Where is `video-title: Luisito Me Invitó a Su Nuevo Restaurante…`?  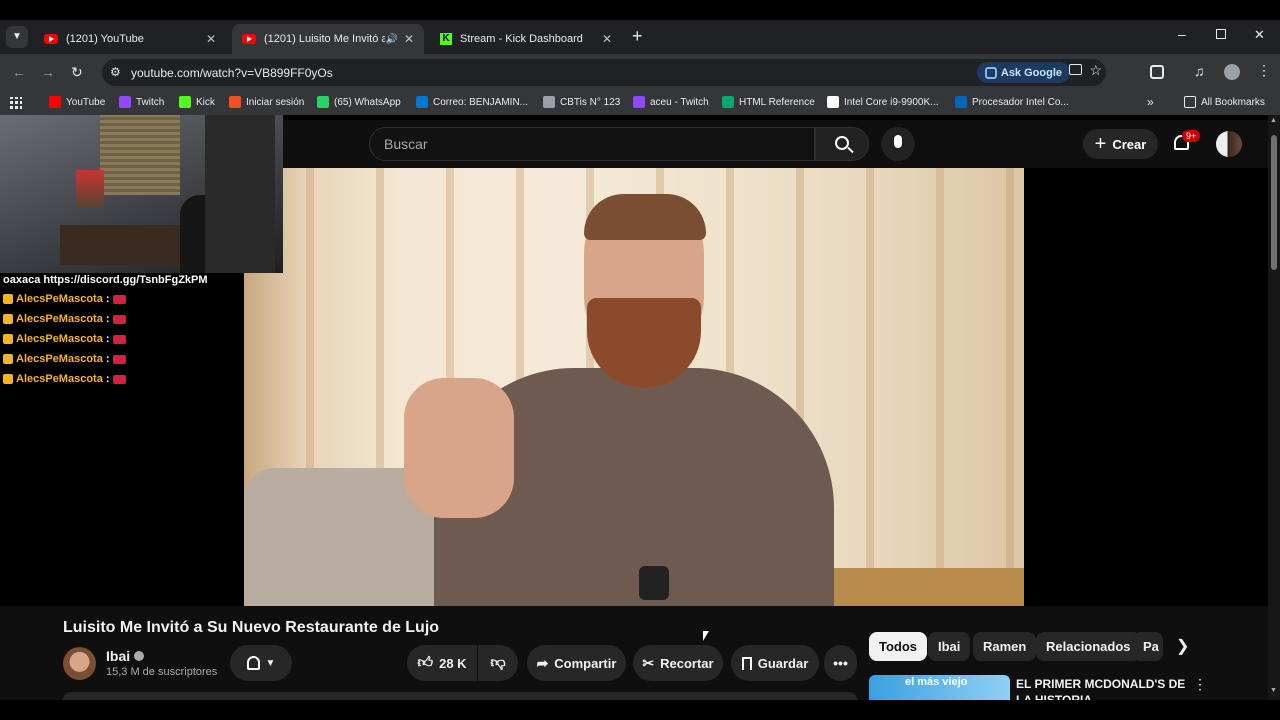 video-title: Luisito Me Invitó a Su Nuevo Restaurante… is located at coordinates (251, 627).